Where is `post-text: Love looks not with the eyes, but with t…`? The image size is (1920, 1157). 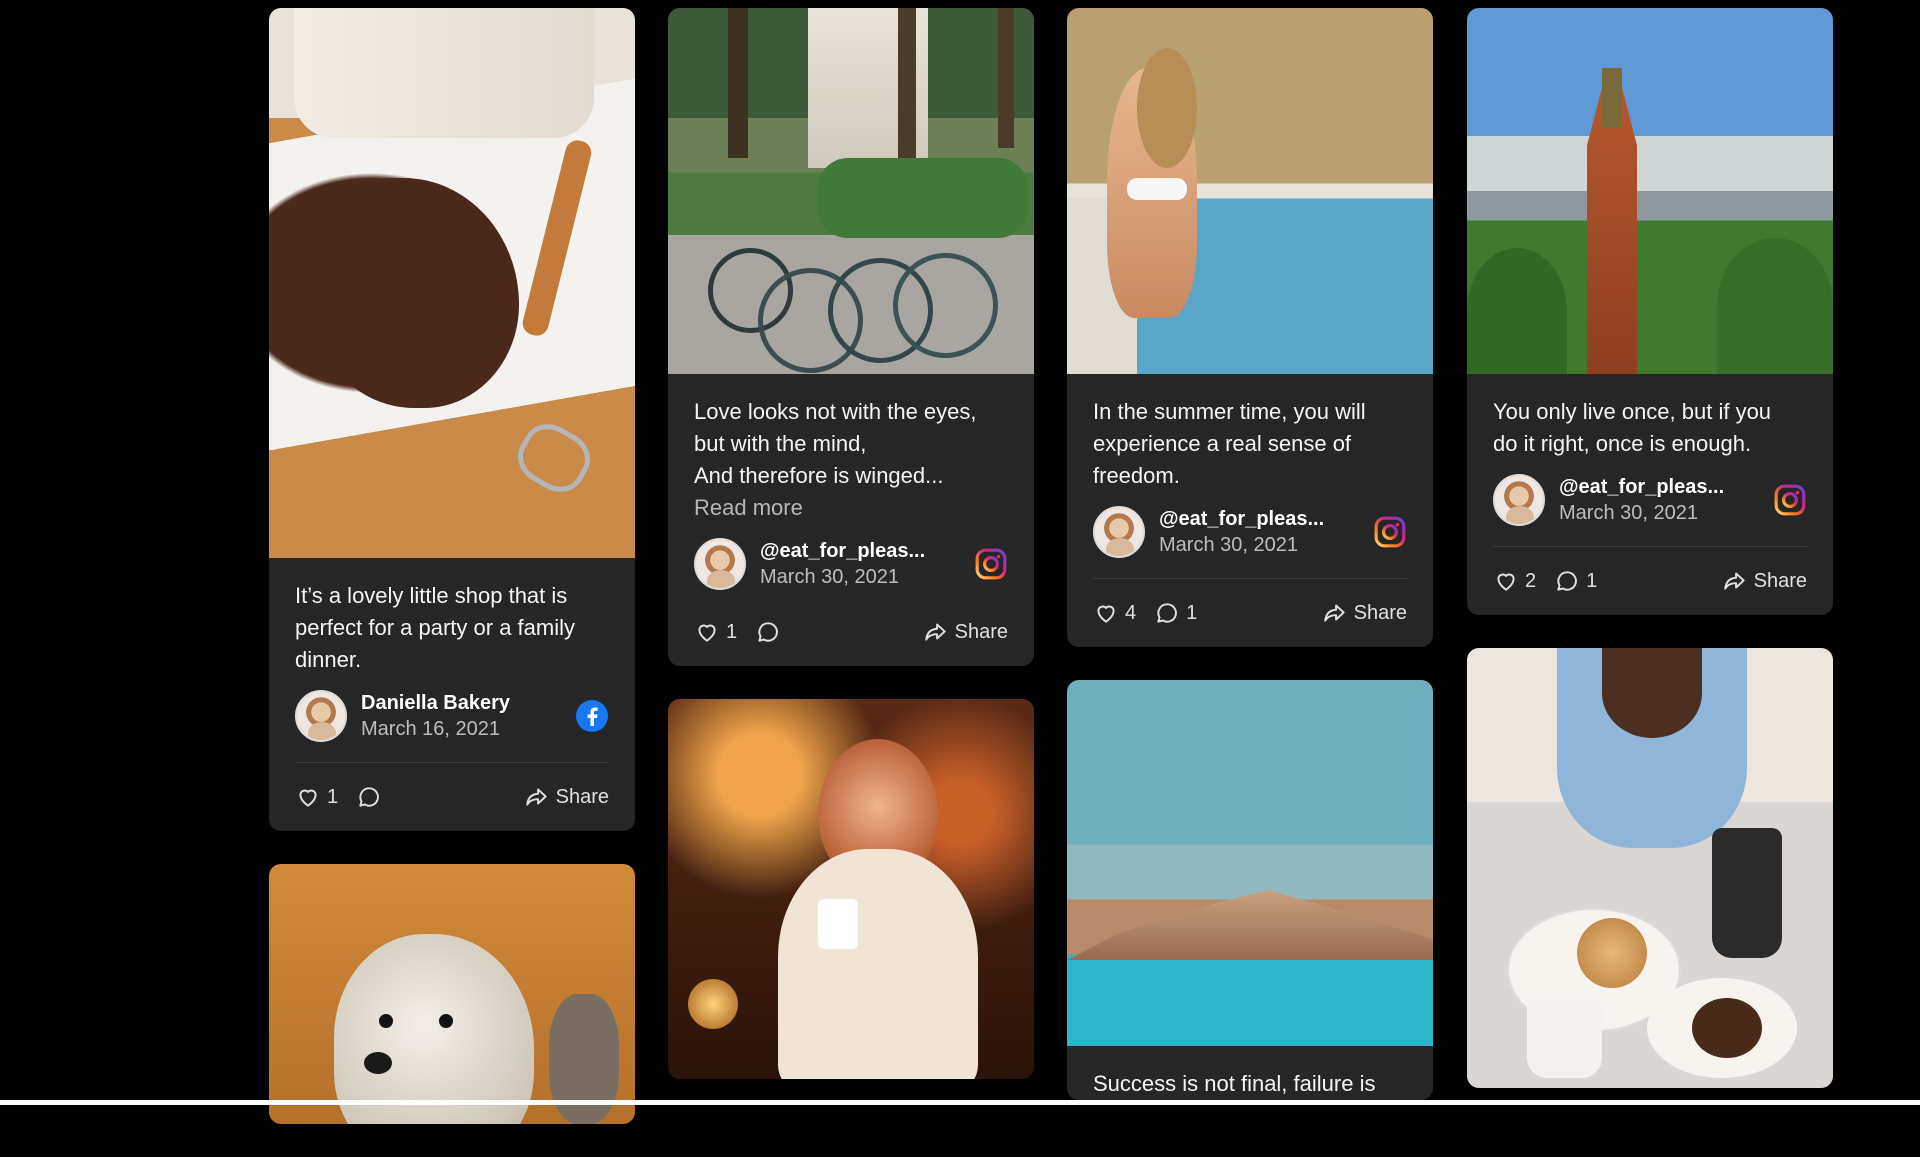 post-text: Love looks not with the eyes, but with t… is located at coordinates (835, 443).